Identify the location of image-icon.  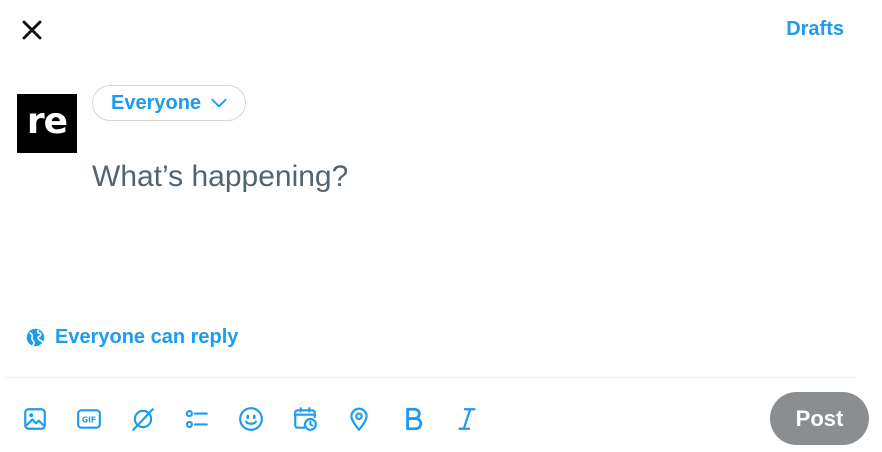
(35, 419).